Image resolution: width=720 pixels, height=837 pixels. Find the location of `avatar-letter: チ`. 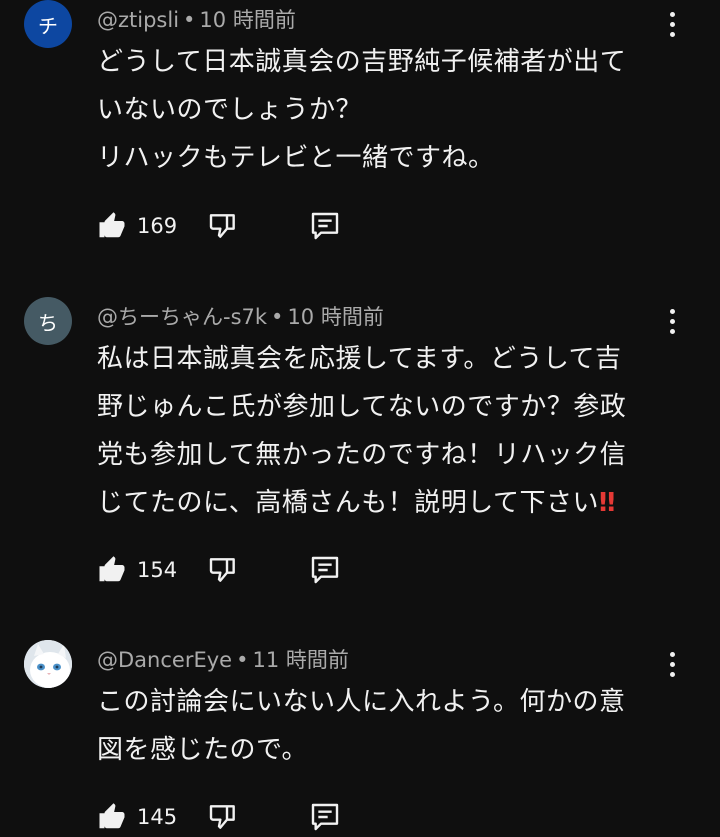

avatar-letter: チ is located at coordinates (48, 25).